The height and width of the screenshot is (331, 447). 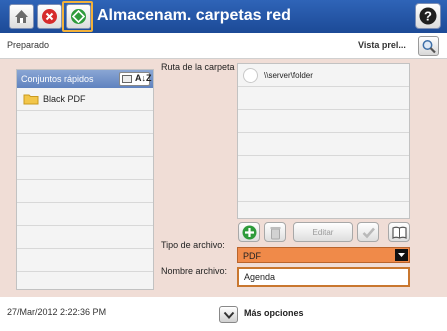 I want to click on help-icon: ?, so click(x=428, y=16).